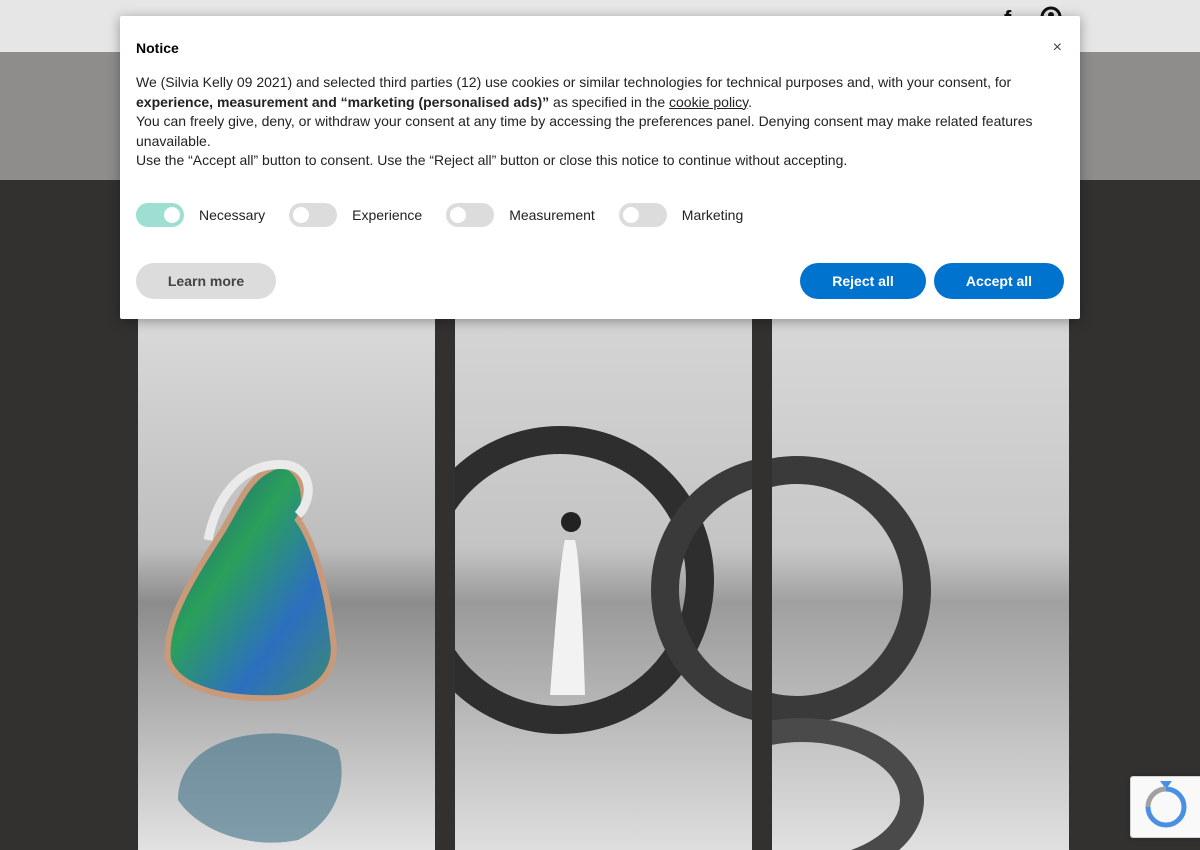  I want to click on notice-text-part: as specified in the, so click(609, 101).